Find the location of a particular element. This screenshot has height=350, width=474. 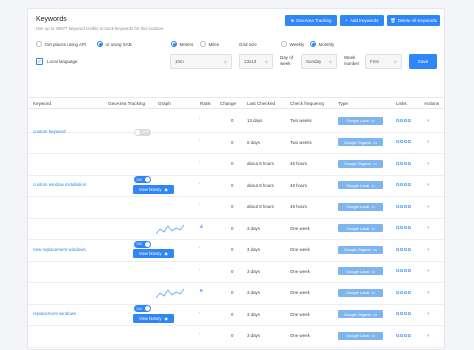

last-checked-value: 13 days is located at coordinates (255, 120).